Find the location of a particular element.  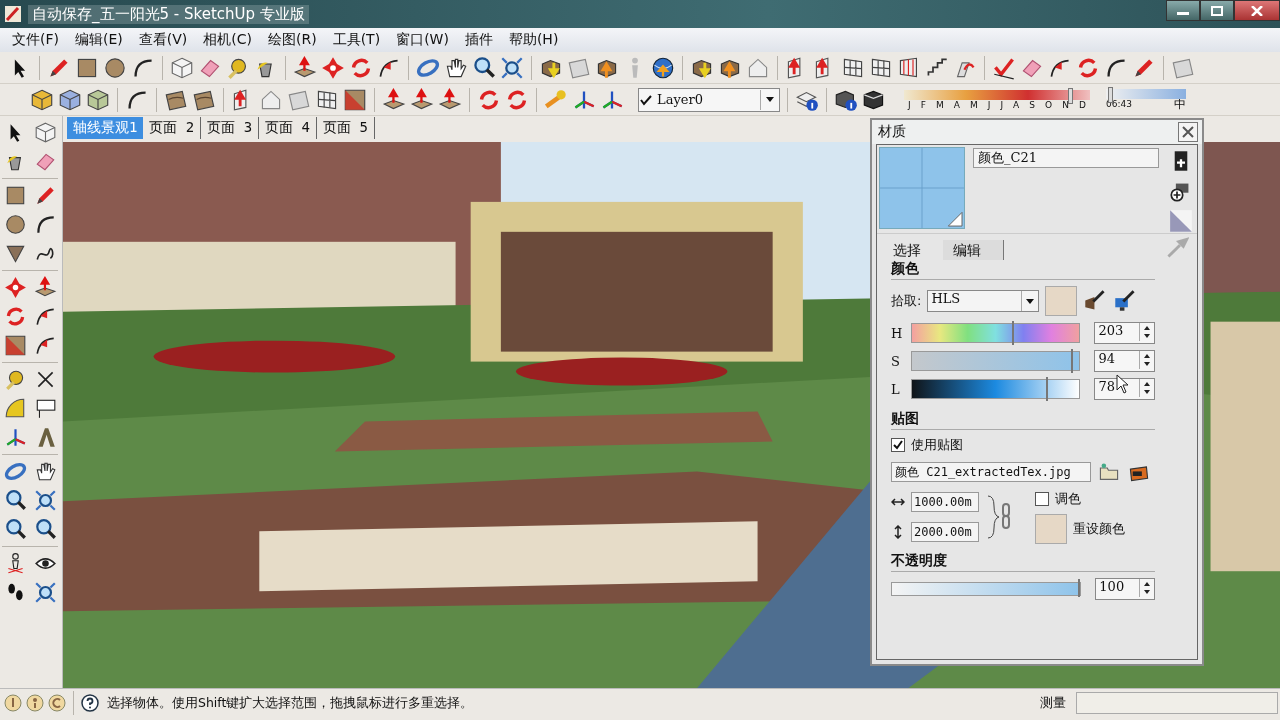

layer-dropdown: Layer0 is located at coordinates (709, 99).